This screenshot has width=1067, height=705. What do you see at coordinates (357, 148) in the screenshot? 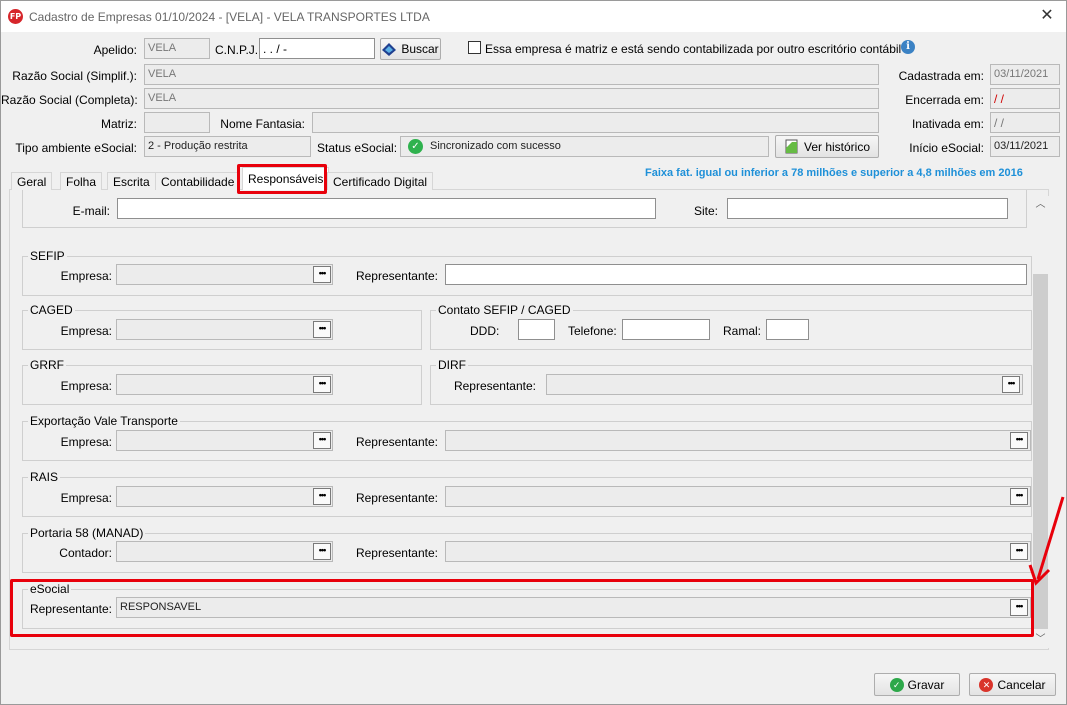
I see `status-esocial-label: Status eSocial:` at bounding box center [357, 148].